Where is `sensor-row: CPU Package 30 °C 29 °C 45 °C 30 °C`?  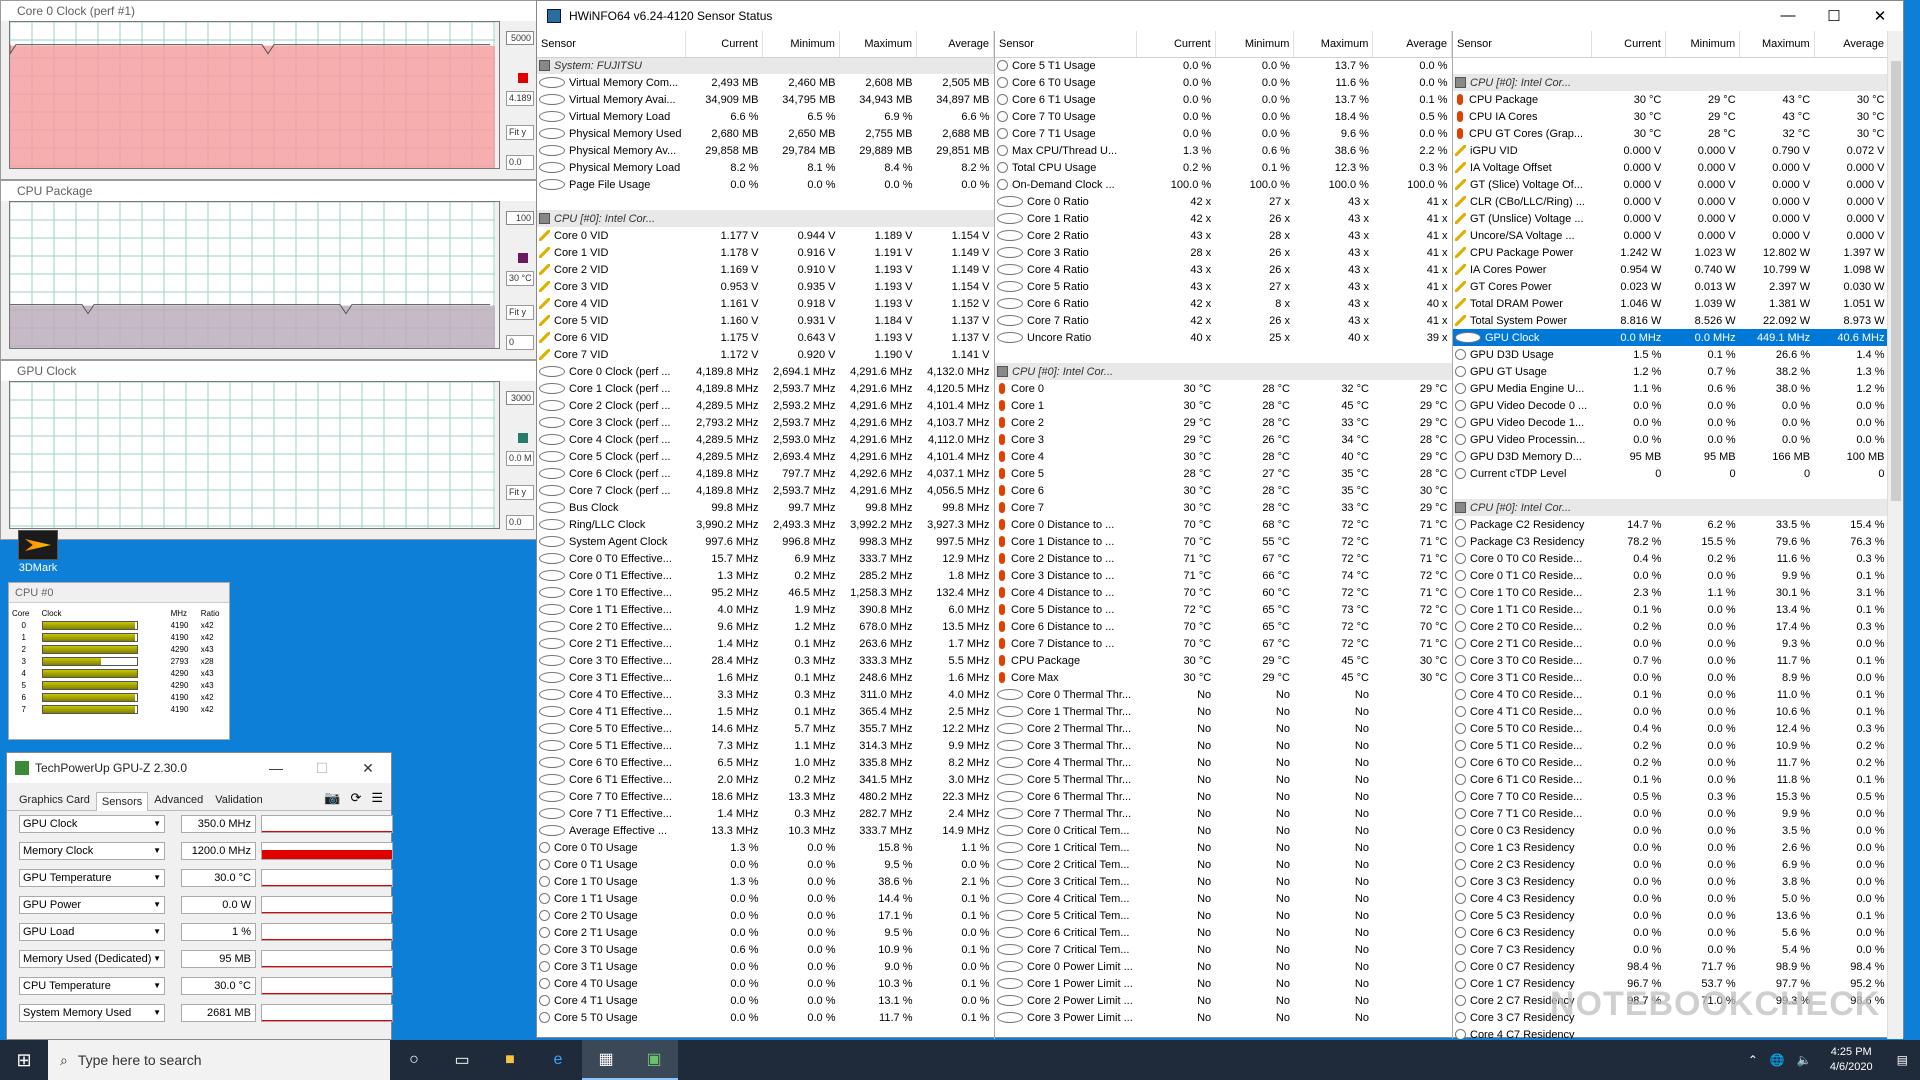
sensor-row: CPU Package 30 °C 29 °C 45 °C 30 °C is located at coordinates (1223, 660).